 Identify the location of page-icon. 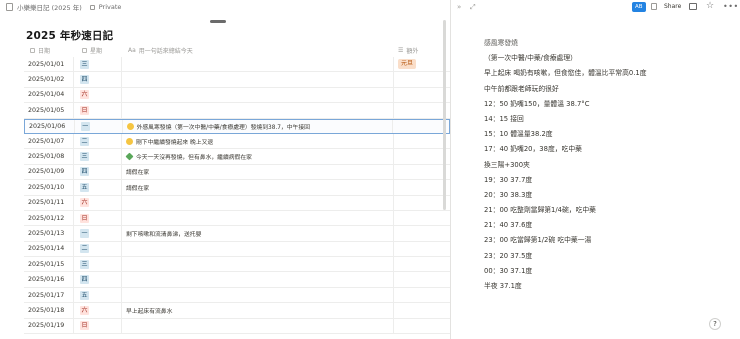
(654, 6).